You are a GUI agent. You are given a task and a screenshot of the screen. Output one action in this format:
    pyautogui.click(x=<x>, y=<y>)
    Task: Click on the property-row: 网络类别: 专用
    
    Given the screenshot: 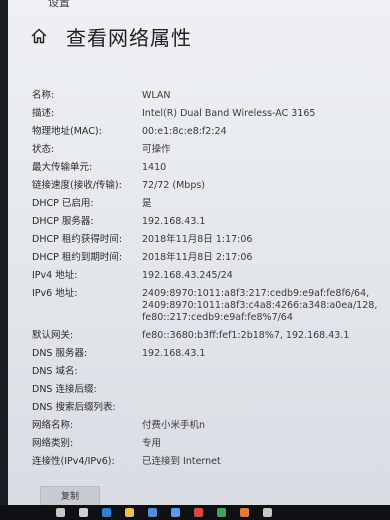 What is the action you would take?
    pyautogui.click(x=207, y=444)
    